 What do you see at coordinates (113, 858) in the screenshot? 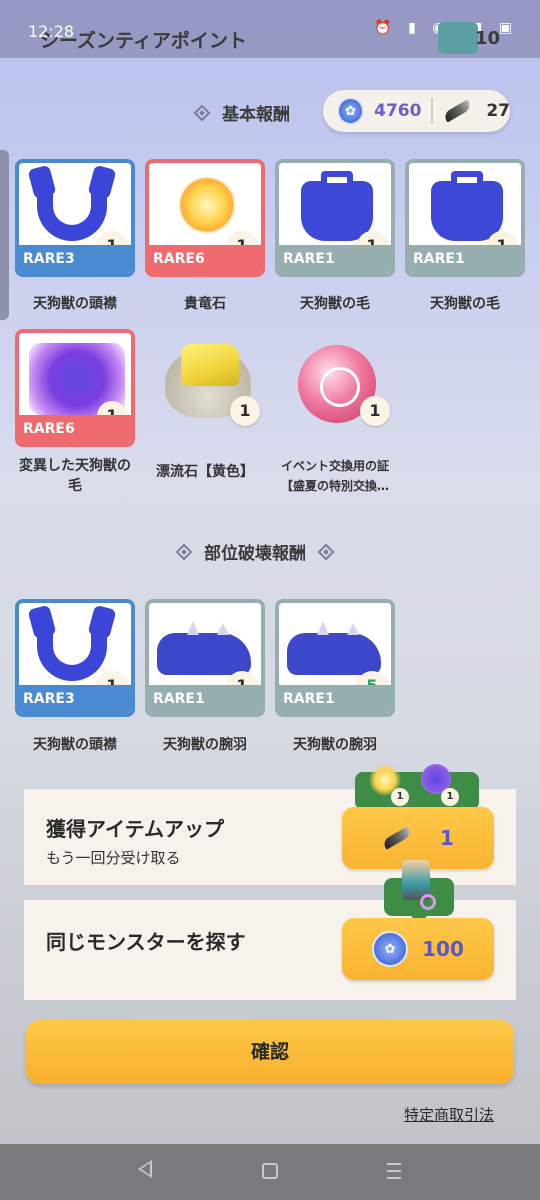
I see `item-up-subtitle: もう一回分受け取る` at bounding box center [113, 858].